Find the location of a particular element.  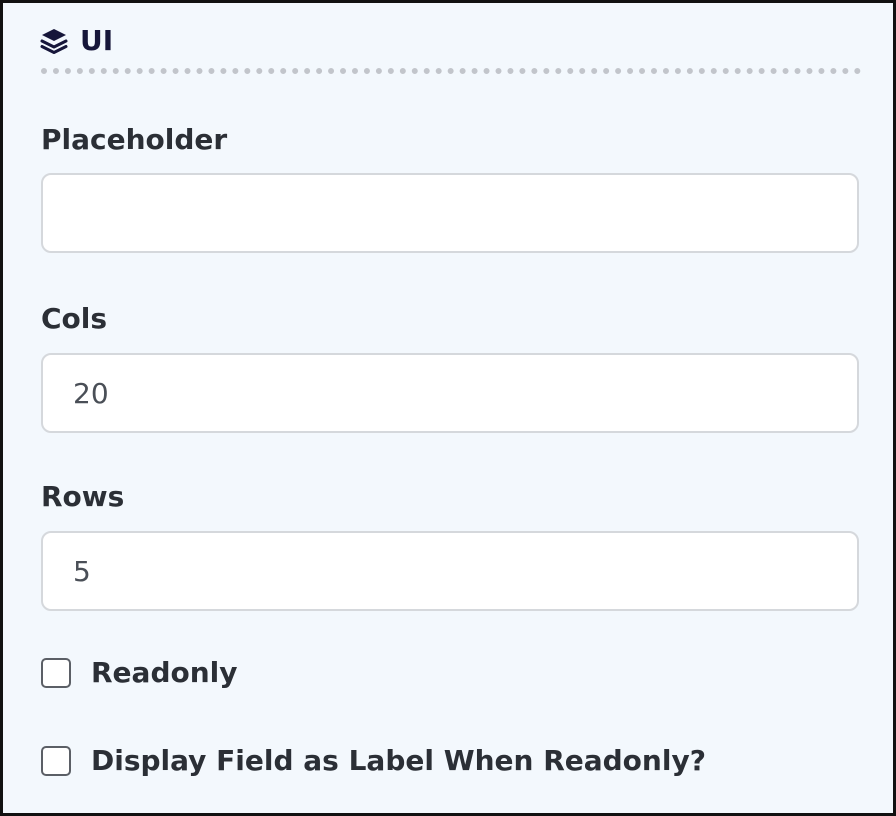

readonly-checkbox is located at coordinates (56, 673).